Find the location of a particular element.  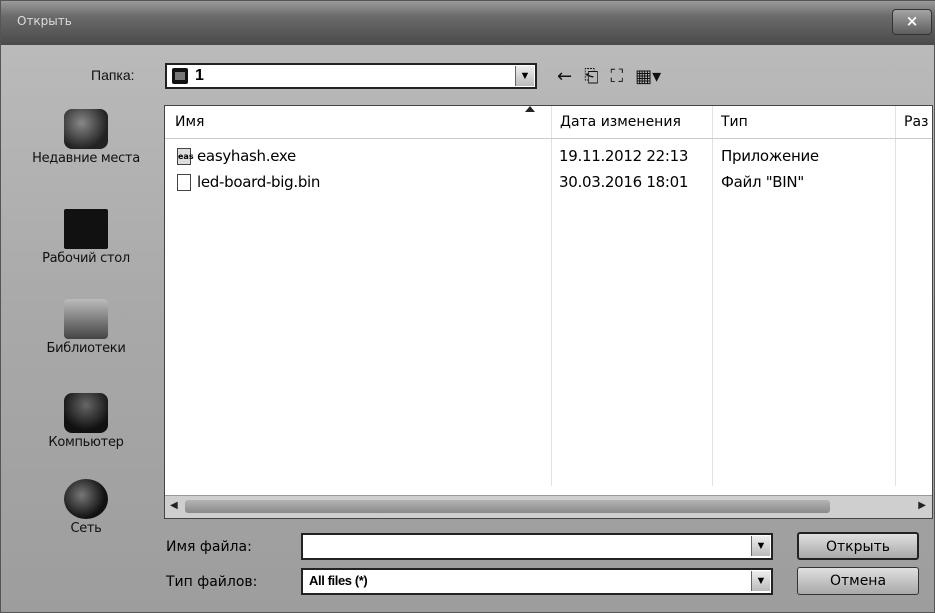

desktop-icon is located at coordinates (86, 229).